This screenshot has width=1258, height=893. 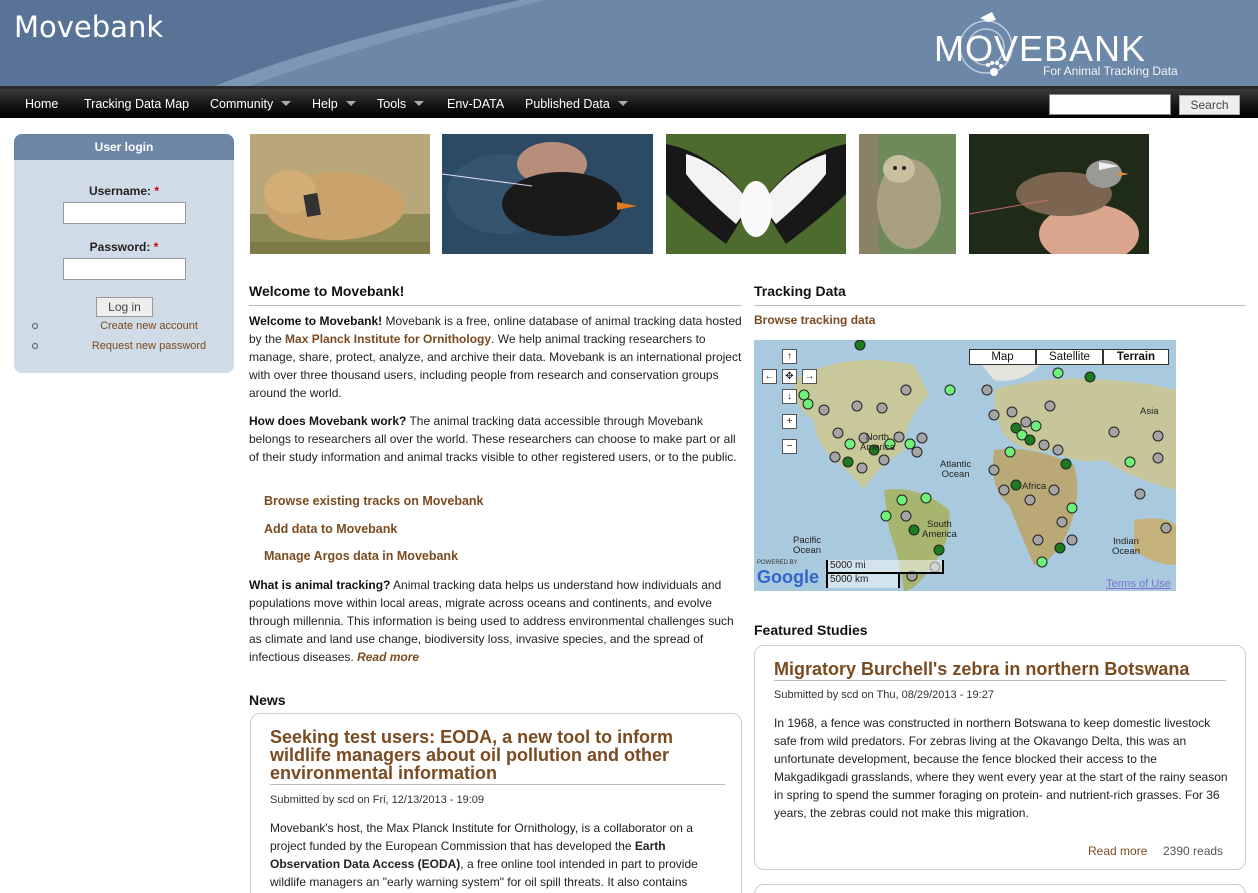 What do you see at coordinates (1136, 357) in the screenshot?
I see `map-type-terrain: Terrain` at bounding box center [1136, 357].